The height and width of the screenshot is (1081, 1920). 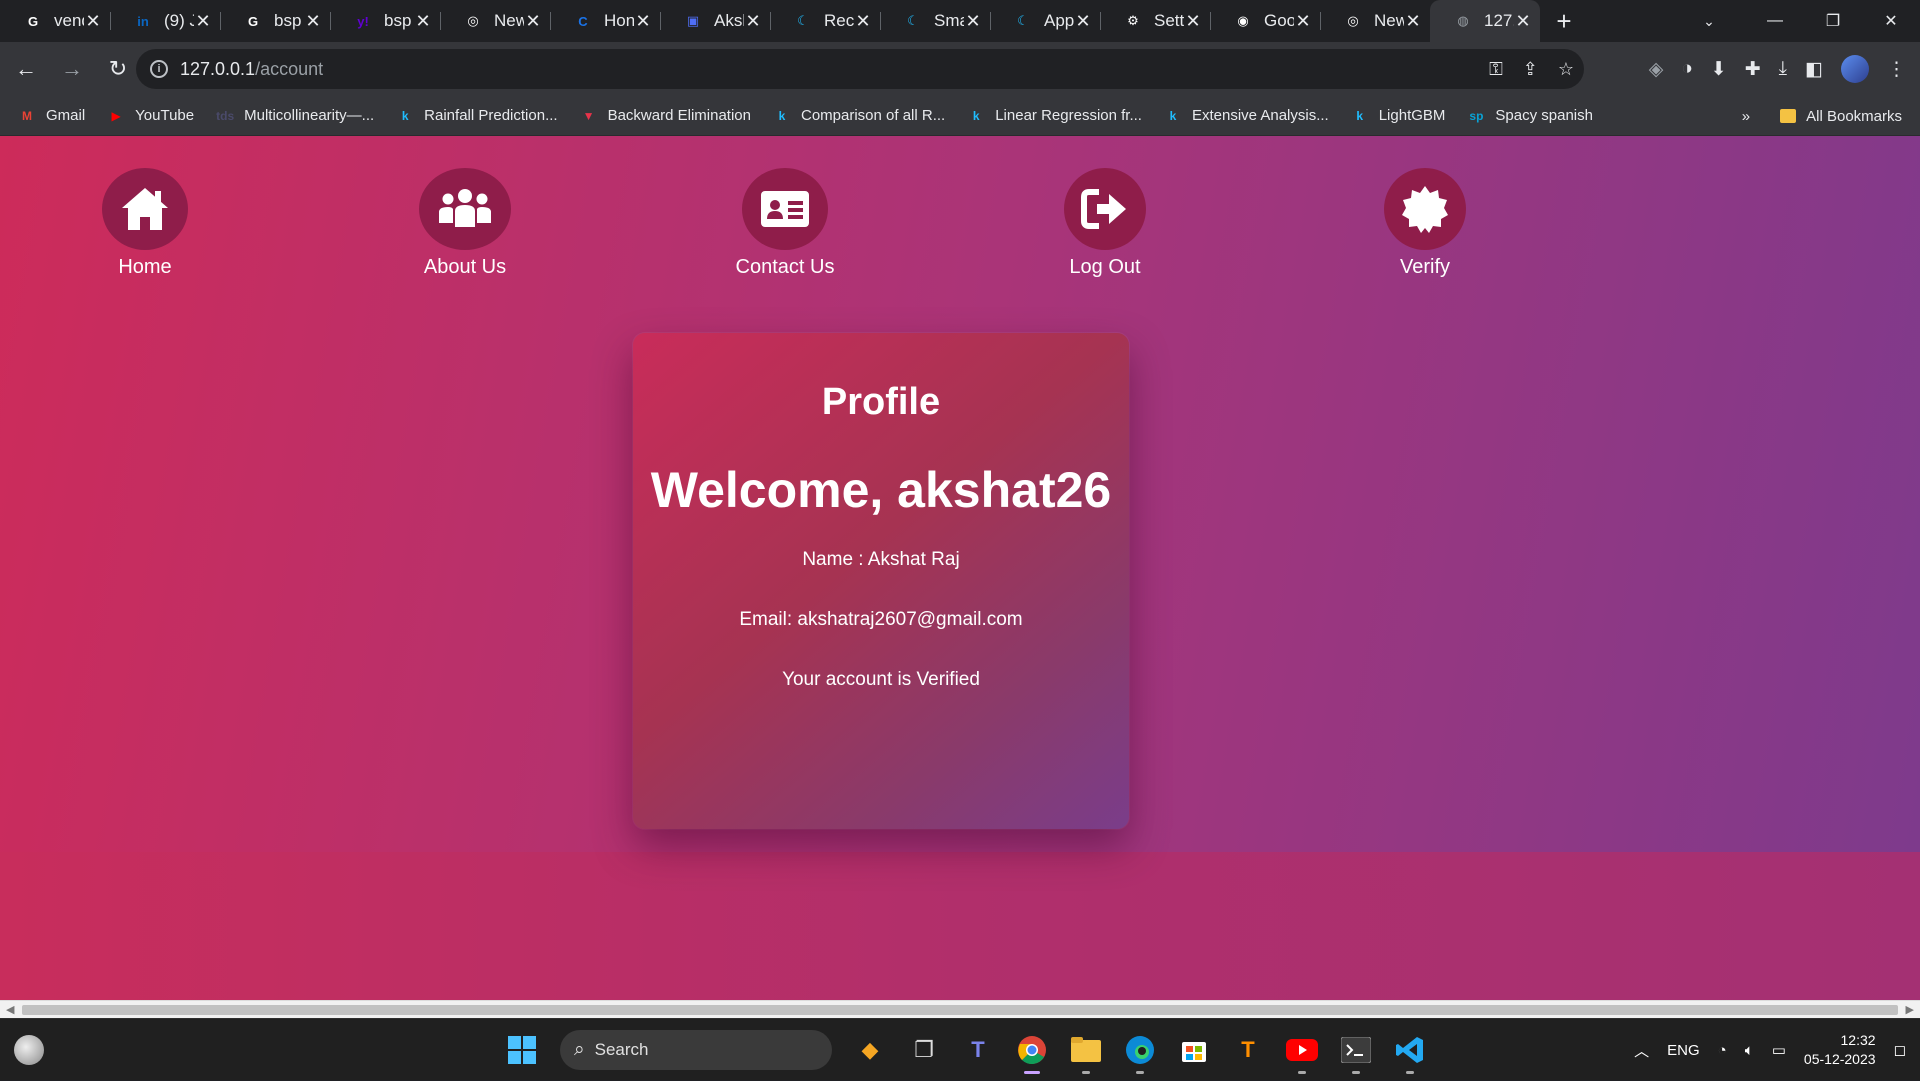 I want to click on nav-verify: Verify, so click(x=1425, y=223).